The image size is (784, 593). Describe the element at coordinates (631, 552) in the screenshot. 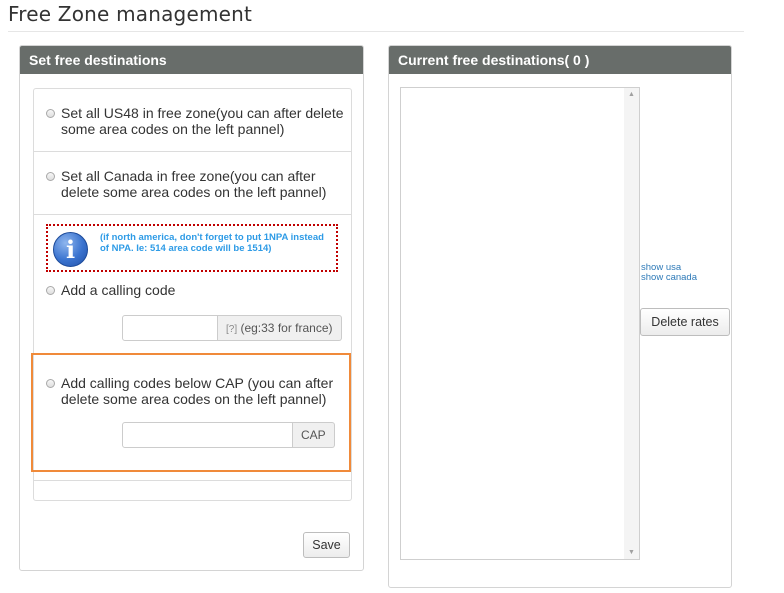

I see `scroll-down-icon: ▼` at that location.